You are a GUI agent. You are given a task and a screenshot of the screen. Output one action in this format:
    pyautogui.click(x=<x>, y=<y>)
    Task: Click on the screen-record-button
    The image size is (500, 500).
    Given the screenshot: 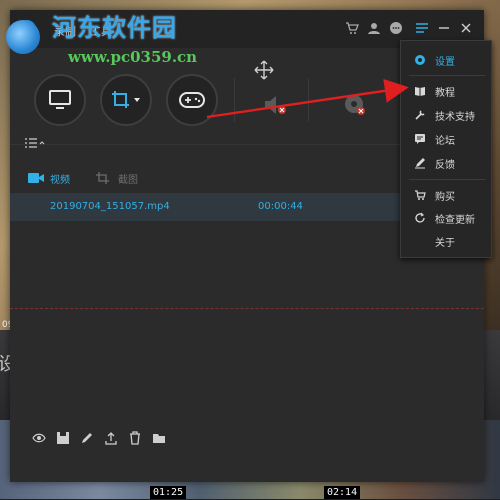 What is the action you would take?
    pyautogui.click(x=60, y=100)
    